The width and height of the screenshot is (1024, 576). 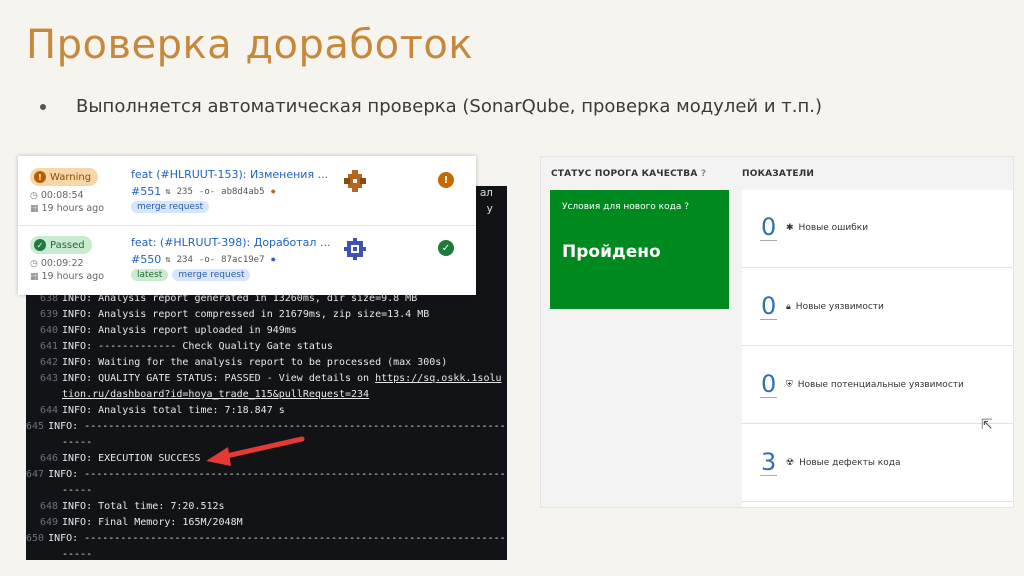 What do you see at coordinates (48, 298) in the screenshot?
I see `line-number: 638` at bounding box center [48, 298].